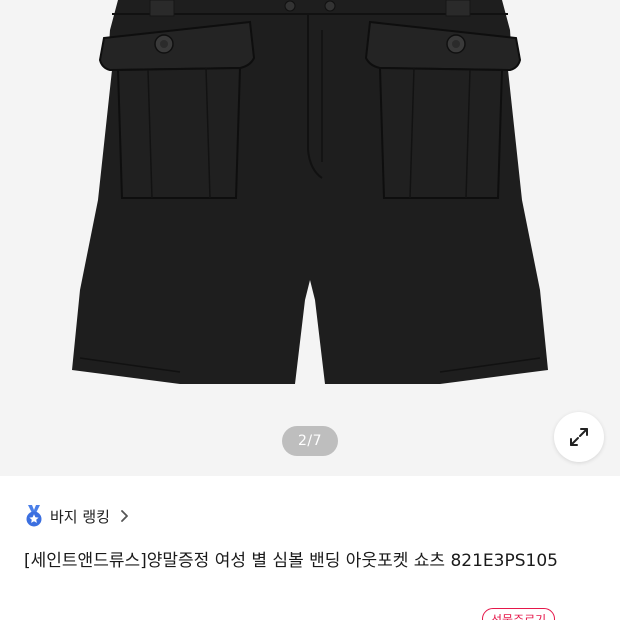 The width and height of the screenshot is (620, 620). Describe the element at coordinates (34, 516) in the screenshot. I see `medal-star-icon` at that location.